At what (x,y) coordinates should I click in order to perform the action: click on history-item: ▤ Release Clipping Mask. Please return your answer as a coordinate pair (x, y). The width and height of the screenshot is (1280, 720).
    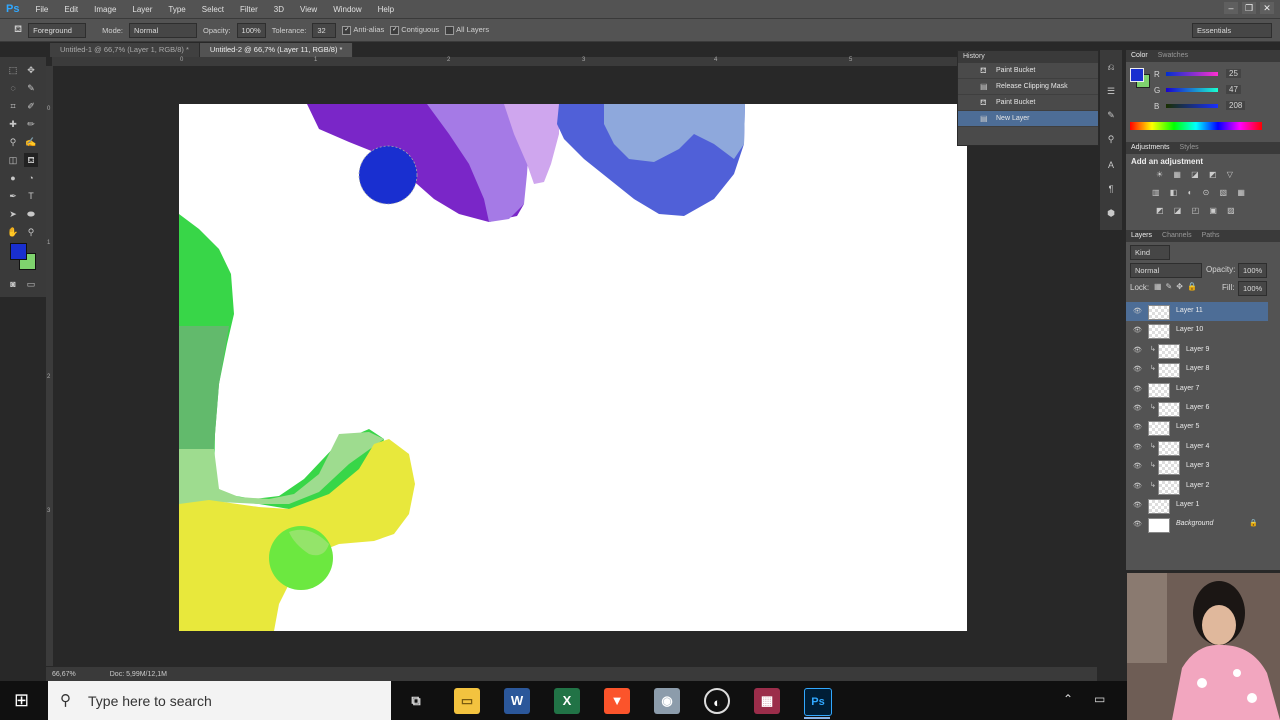
    Looking at the image, I should click on (1028, 87).